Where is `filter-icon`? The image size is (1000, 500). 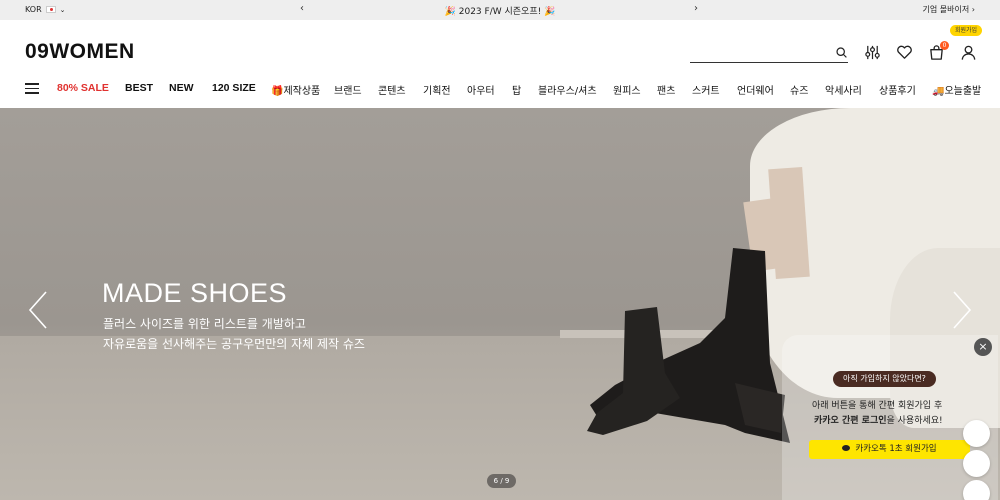
filter-icon is located at coordinates (872, 52).